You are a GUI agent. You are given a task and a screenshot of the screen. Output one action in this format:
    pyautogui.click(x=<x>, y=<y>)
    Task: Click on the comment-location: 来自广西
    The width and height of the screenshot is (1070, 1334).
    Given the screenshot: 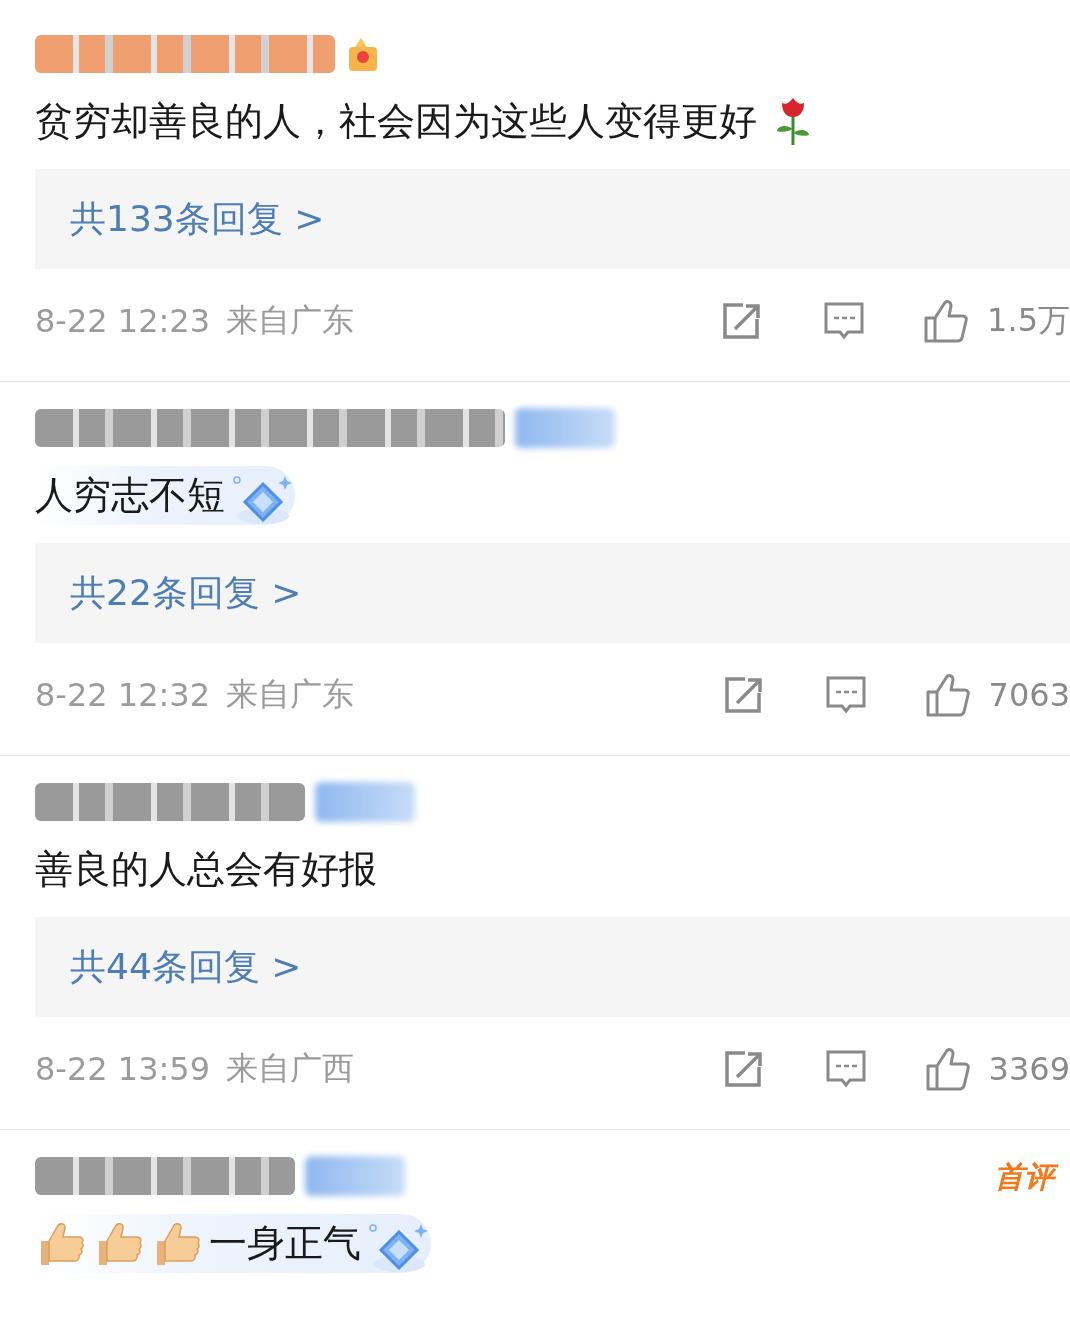 What is the action you would take?
    pyautogui.click(x=290, y=1068)
    